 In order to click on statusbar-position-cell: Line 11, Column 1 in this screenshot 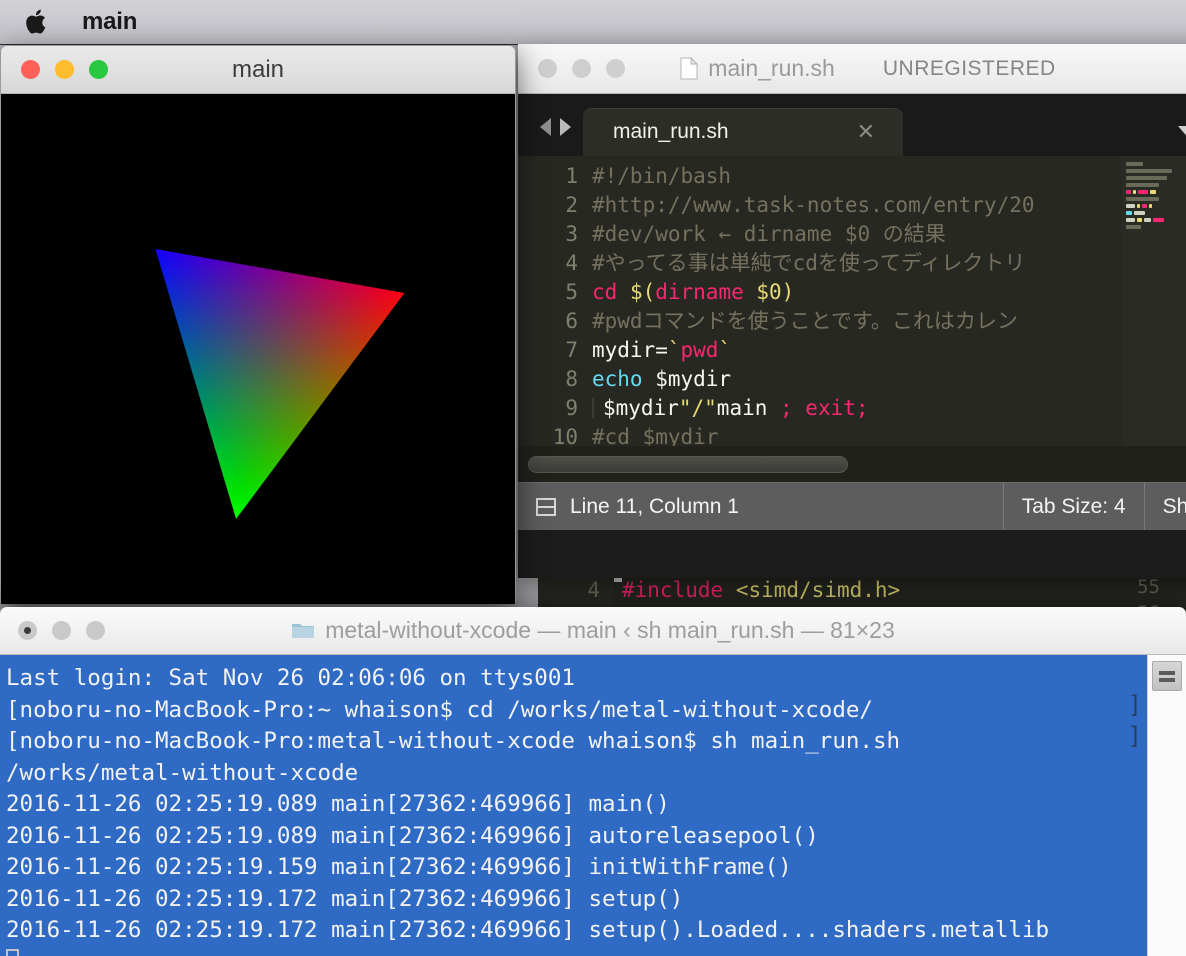, I will do `click(760, 506)`.